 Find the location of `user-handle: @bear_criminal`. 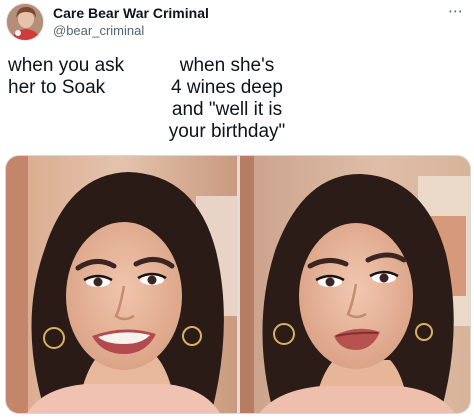

user-handle: @bear_criminal is located at coordinates (131, 30).